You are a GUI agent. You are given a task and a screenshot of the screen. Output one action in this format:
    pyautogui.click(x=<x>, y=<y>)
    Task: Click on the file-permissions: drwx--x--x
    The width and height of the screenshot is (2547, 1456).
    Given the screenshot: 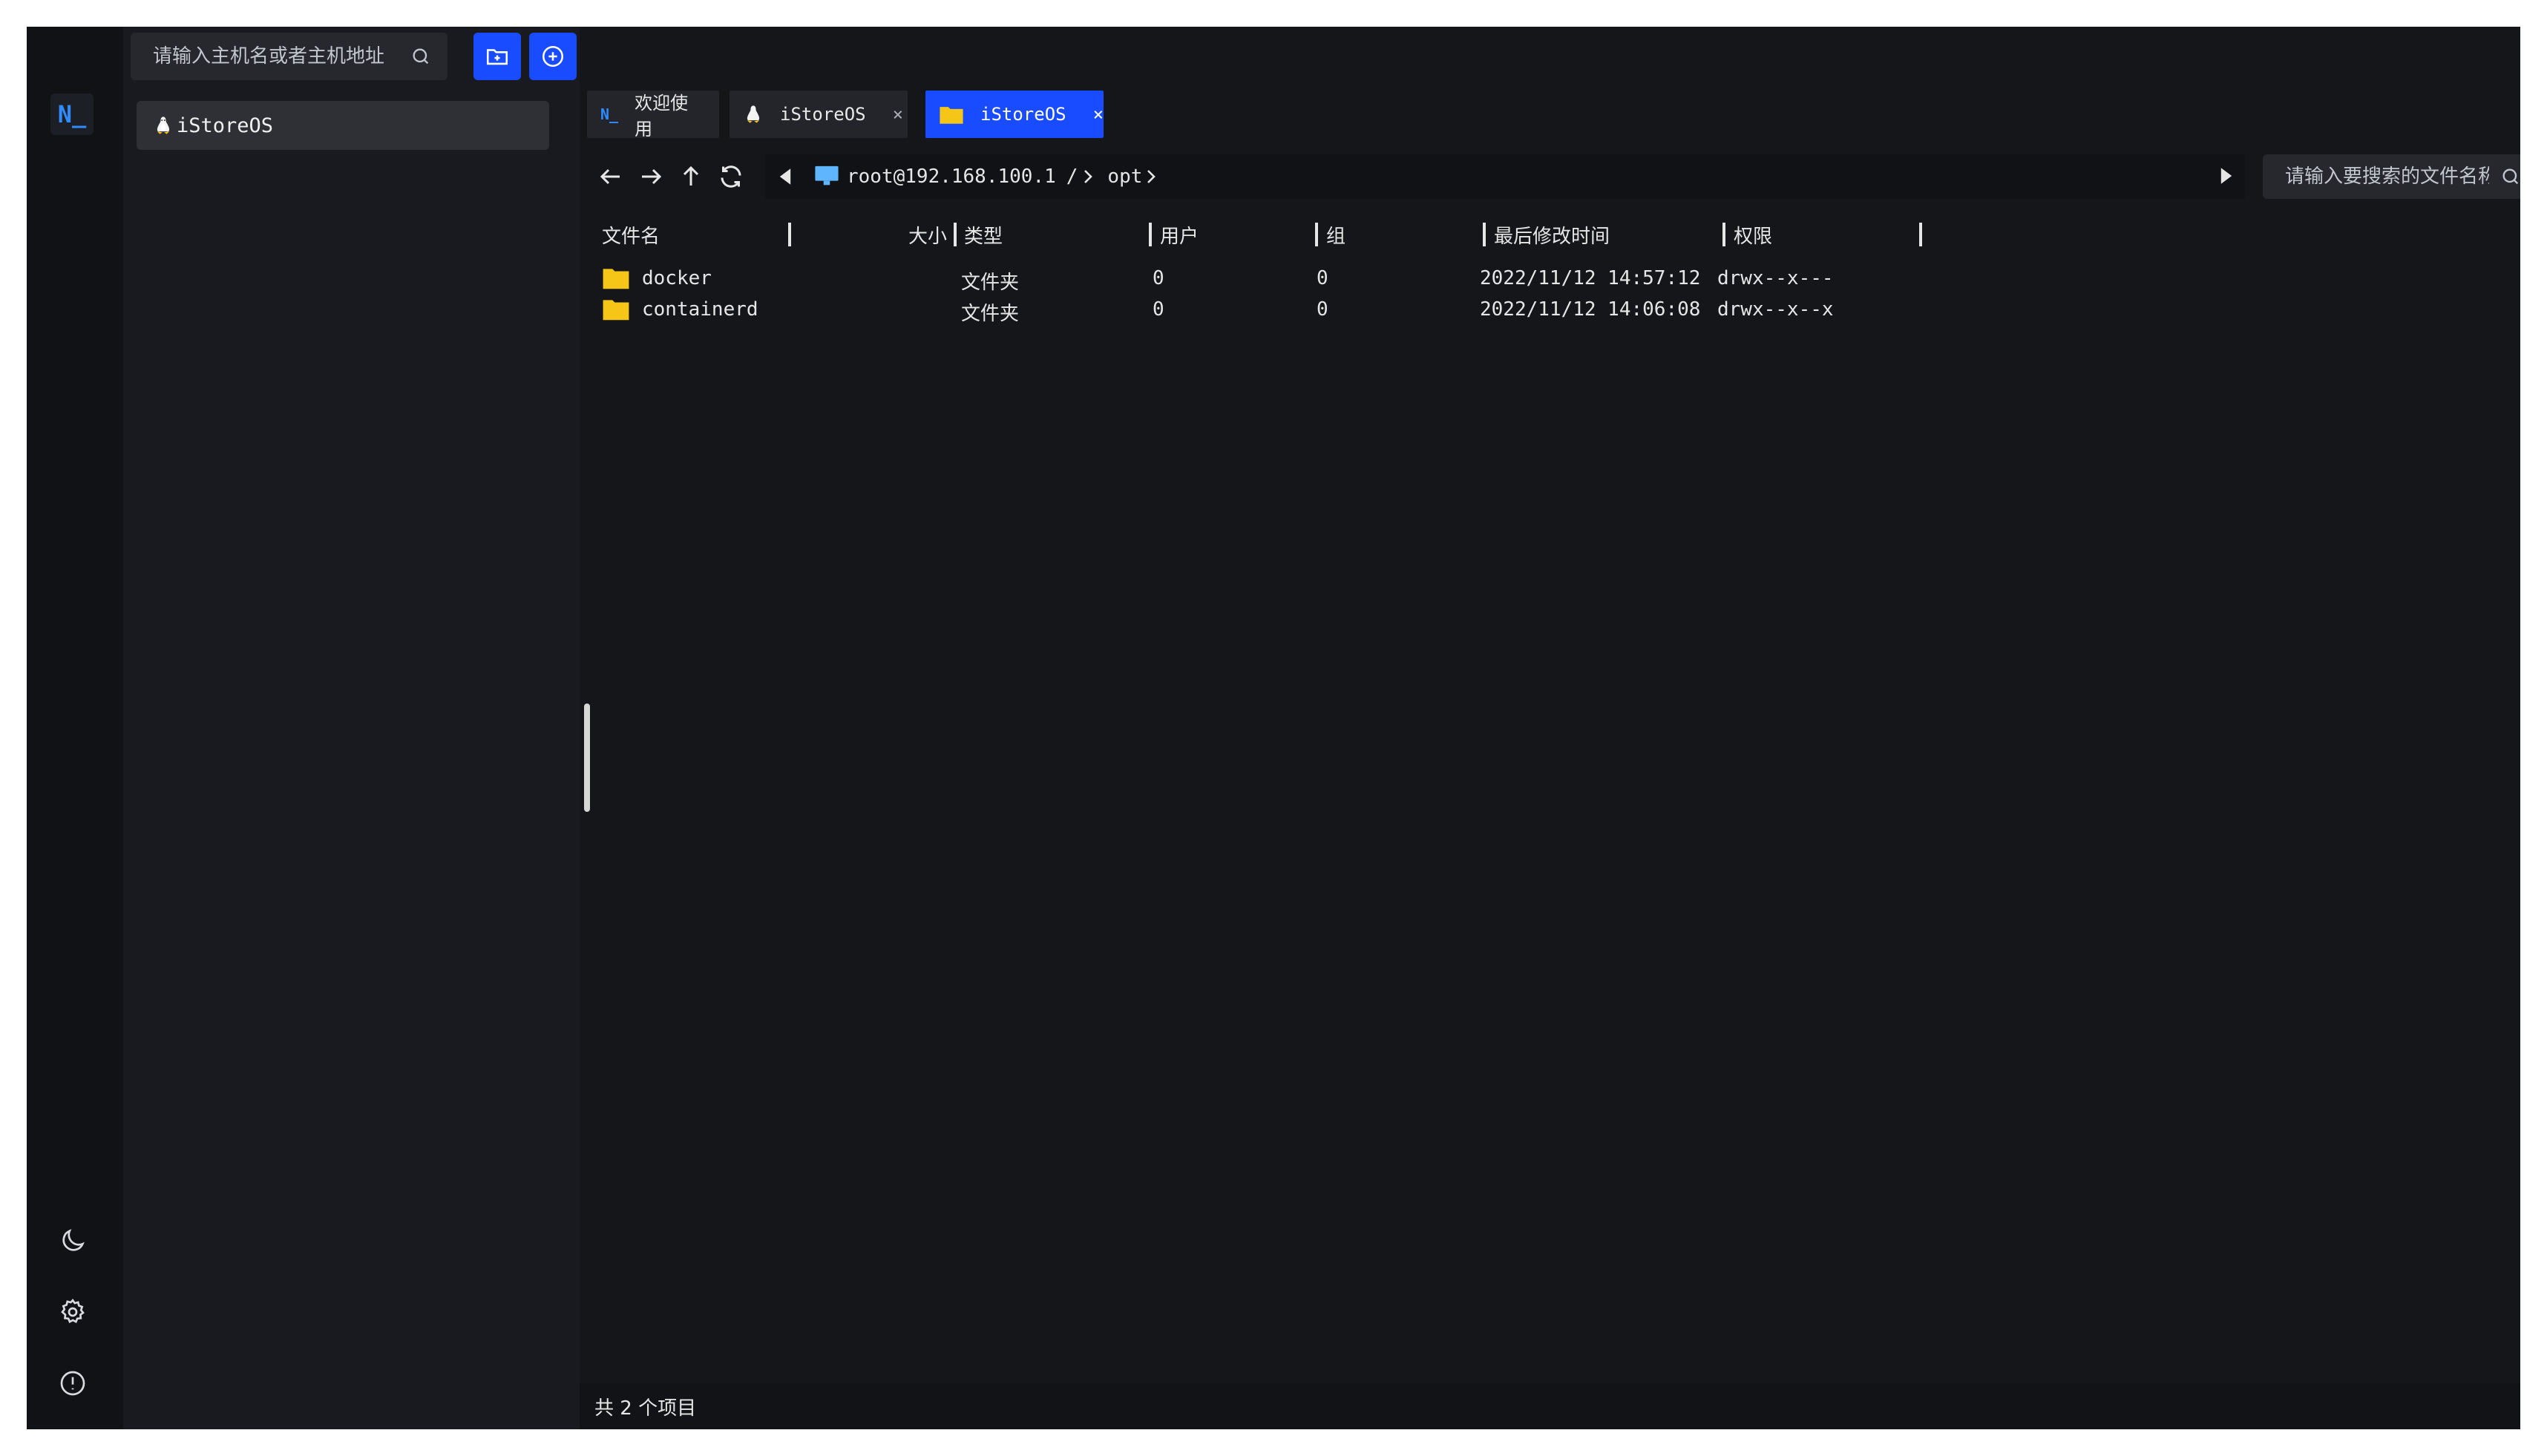 What is the action you would take?
    pyautogui.click(x=1775, y=310)
    